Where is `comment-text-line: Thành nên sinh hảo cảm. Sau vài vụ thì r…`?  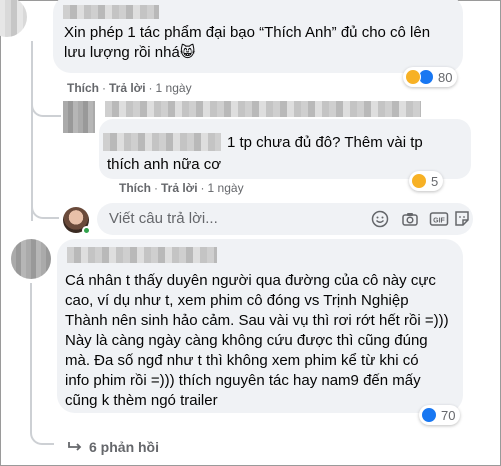 comment-text-line: Thành nên sinh hảo cảm. Sau vài vụ thì r… is located at coordinates (257, 320).